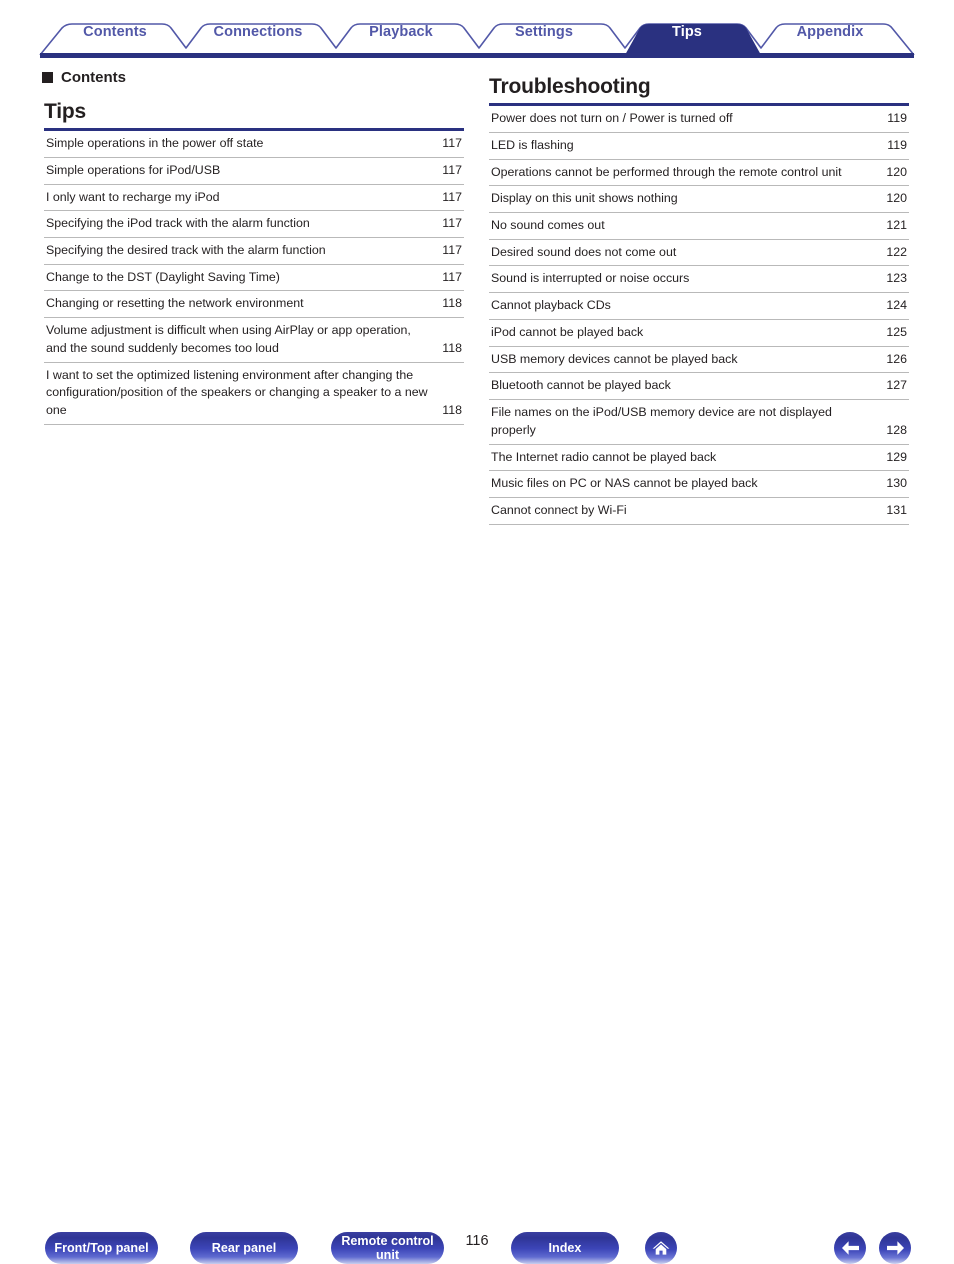 The image size is (954, 1264). I want to click on toc-entry-title: No sound comes out, so click(548, 224).